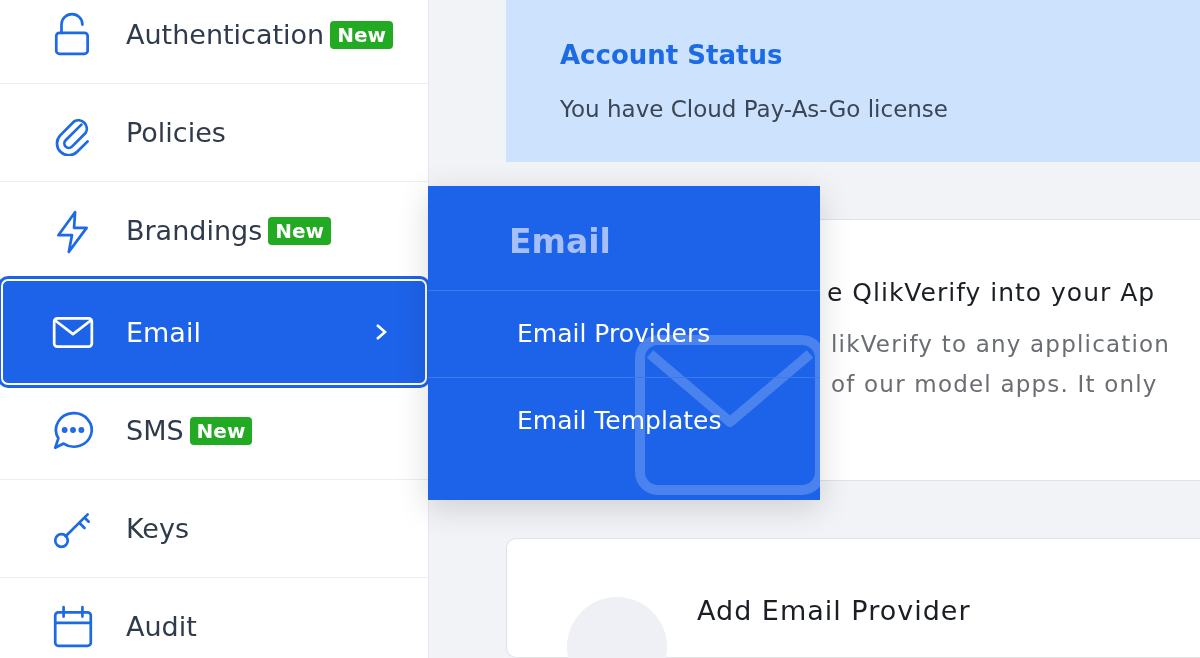  Describe the element at coordinates (834, 612) in the screenshot. I see `card-title: Add Email Provider` at that location.